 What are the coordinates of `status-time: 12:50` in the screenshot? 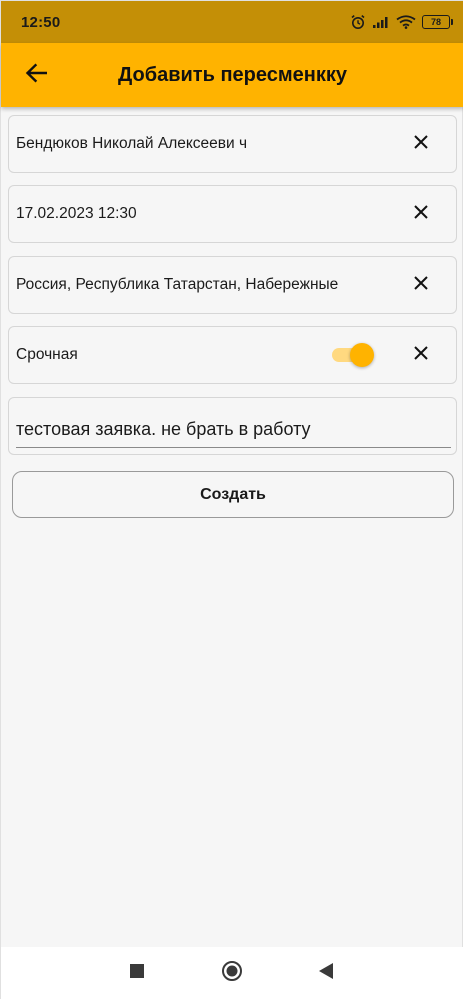 It's located at (41, 22).